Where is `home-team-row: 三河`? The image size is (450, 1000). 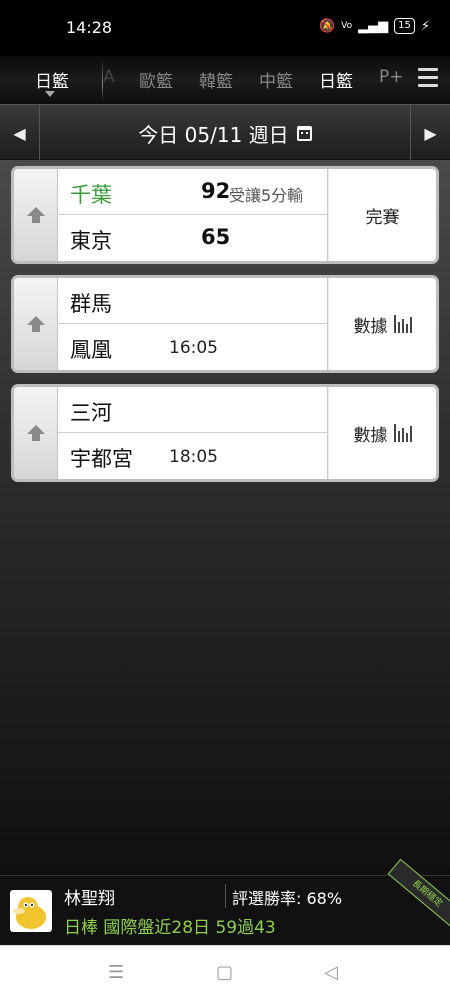
home-team-row: 三河 is located at coordinates (192, 410).